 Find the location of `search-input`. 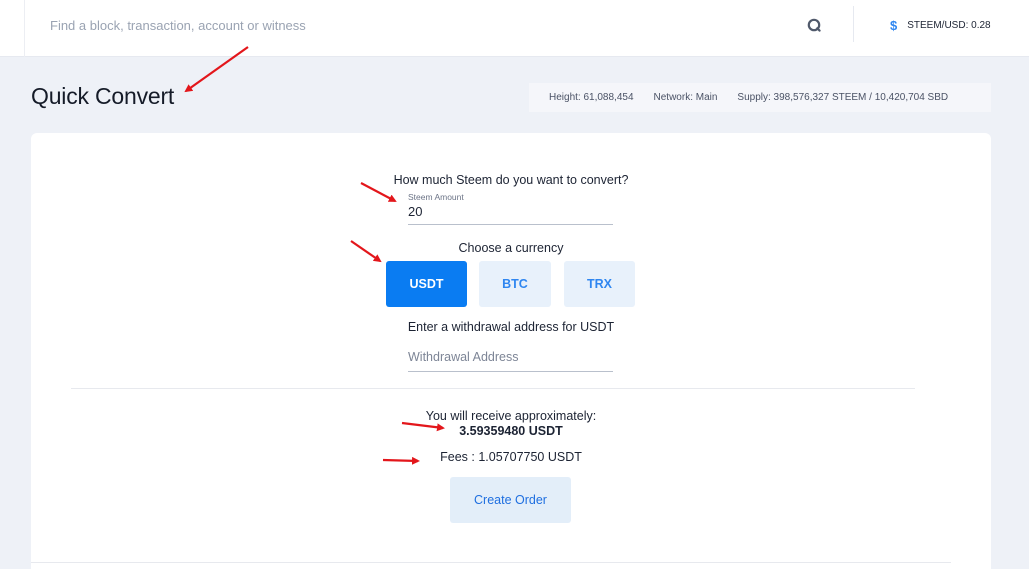

search-input is located at coordinates (410, 25).